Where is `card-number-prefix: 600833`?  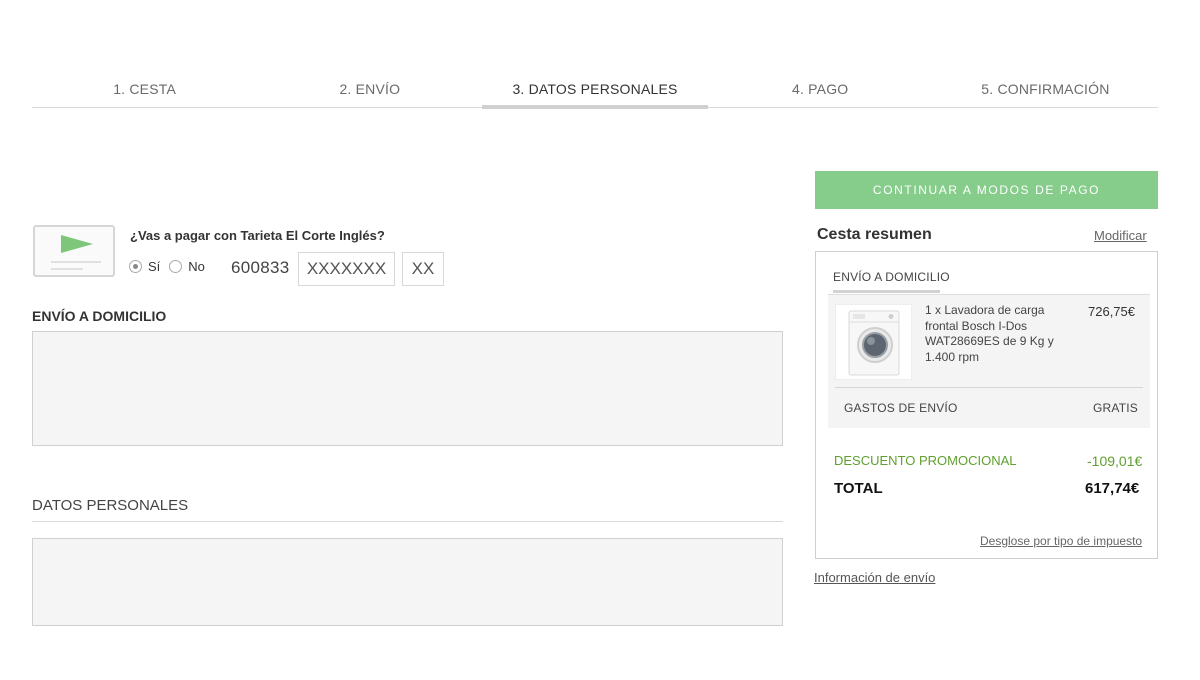 card-number-prefix: 600833 is located at coordinates (260, 267).